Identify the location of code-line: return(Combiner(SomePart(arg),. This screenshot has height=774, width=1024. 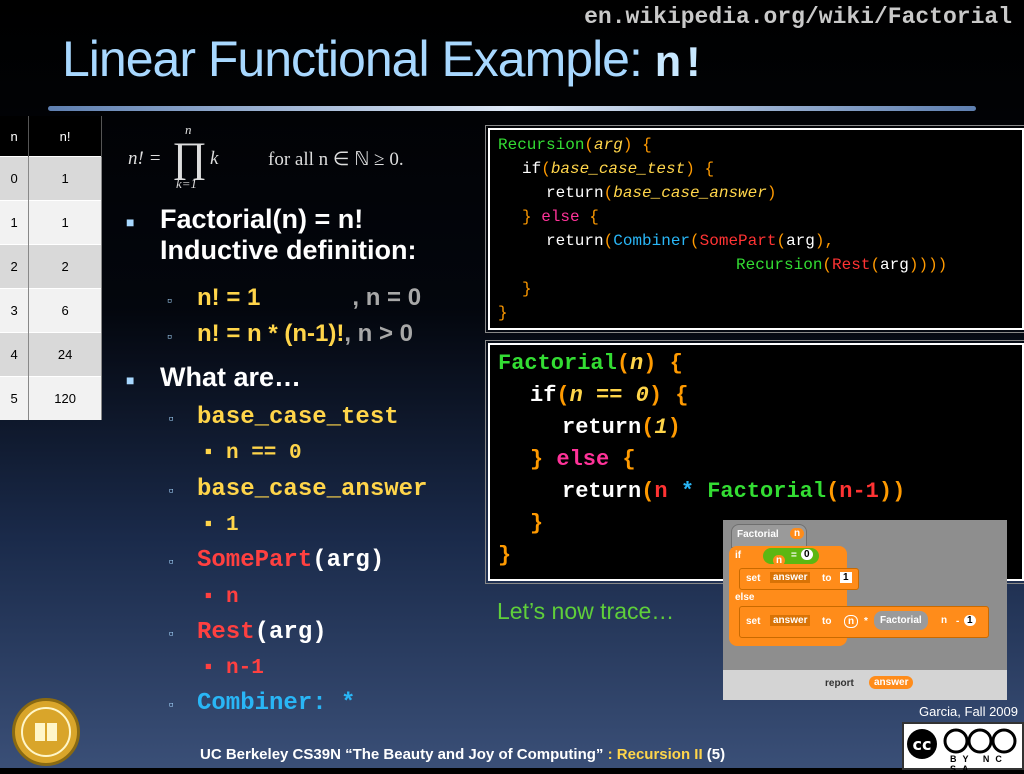
(690, 241).